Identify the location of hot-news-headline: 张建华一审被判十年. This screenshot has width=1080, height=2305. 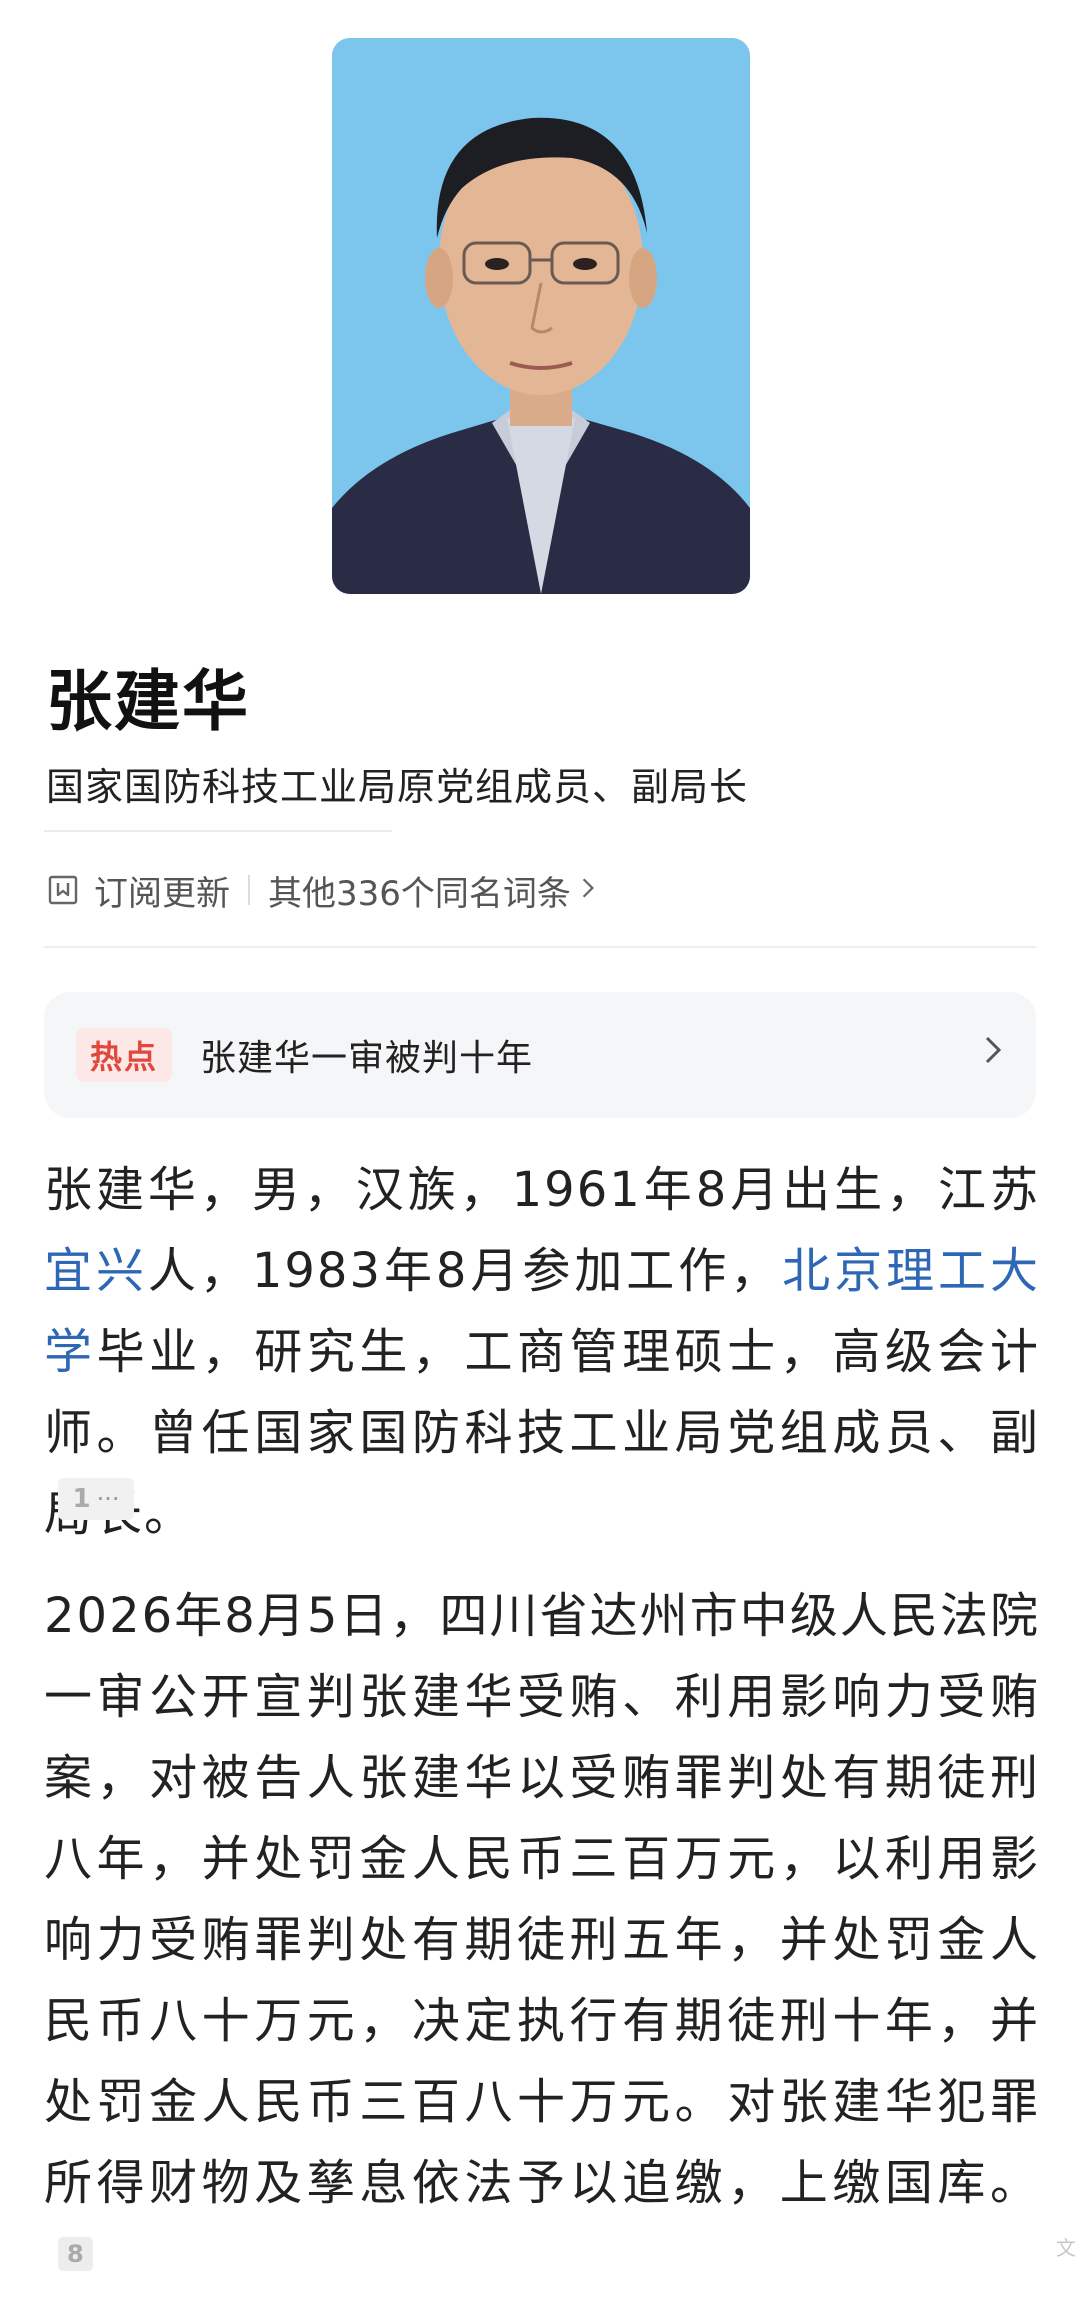
(366, 1055).